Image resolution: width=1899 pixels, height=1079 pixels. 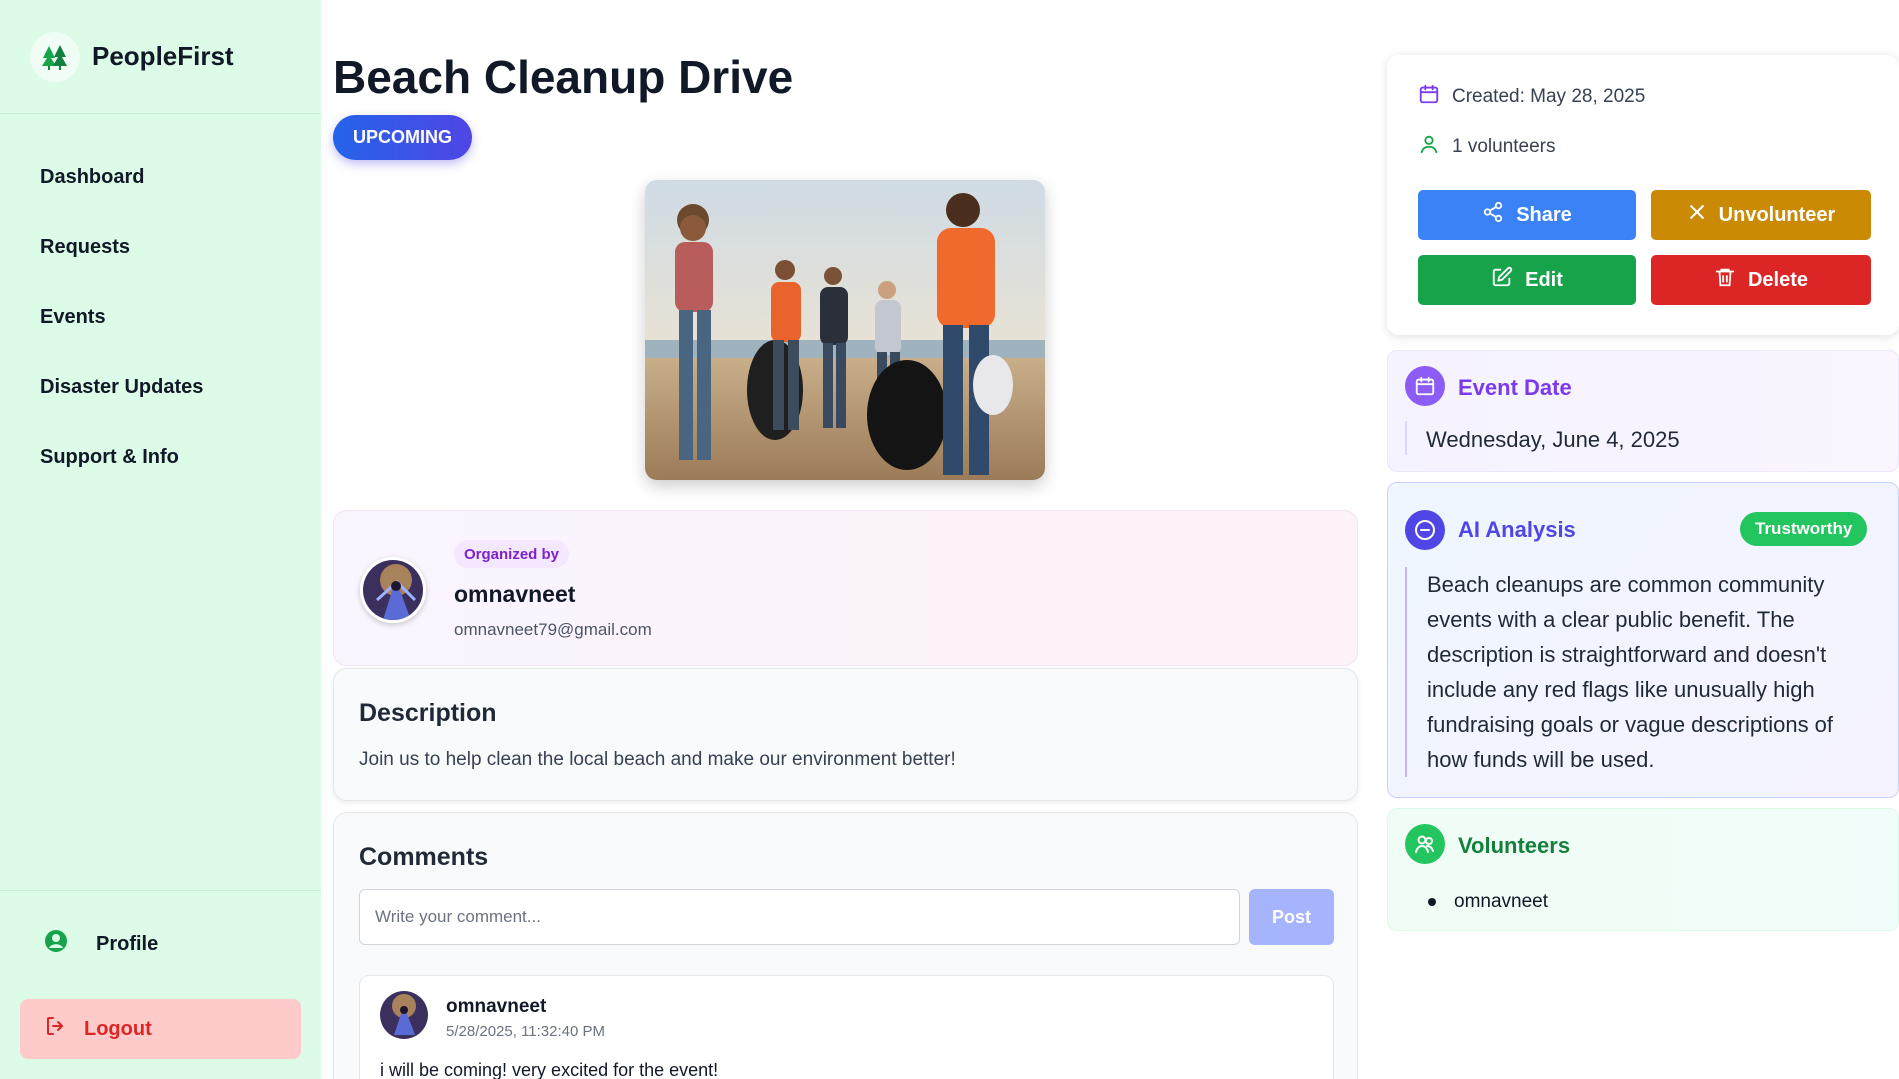 What do you see at coordinates (1493, 215) in the screenshot?
I see `share-icon` at bounding box center [1493, 215].